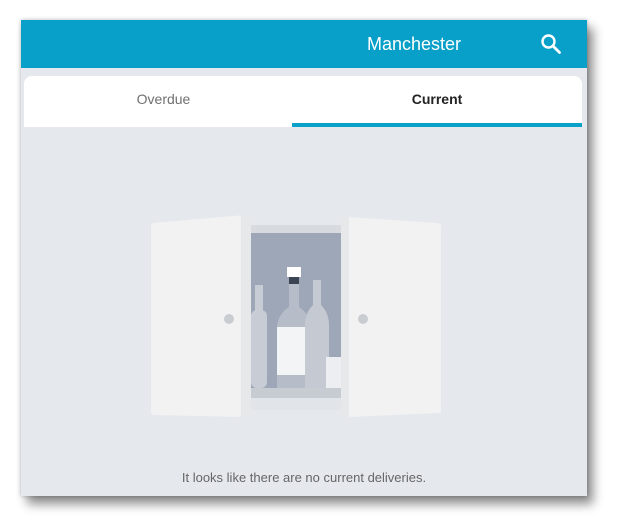 This screenshot has height=531, width=628. I want to click on tab-bar: Overdue Current, so click(303, 101).